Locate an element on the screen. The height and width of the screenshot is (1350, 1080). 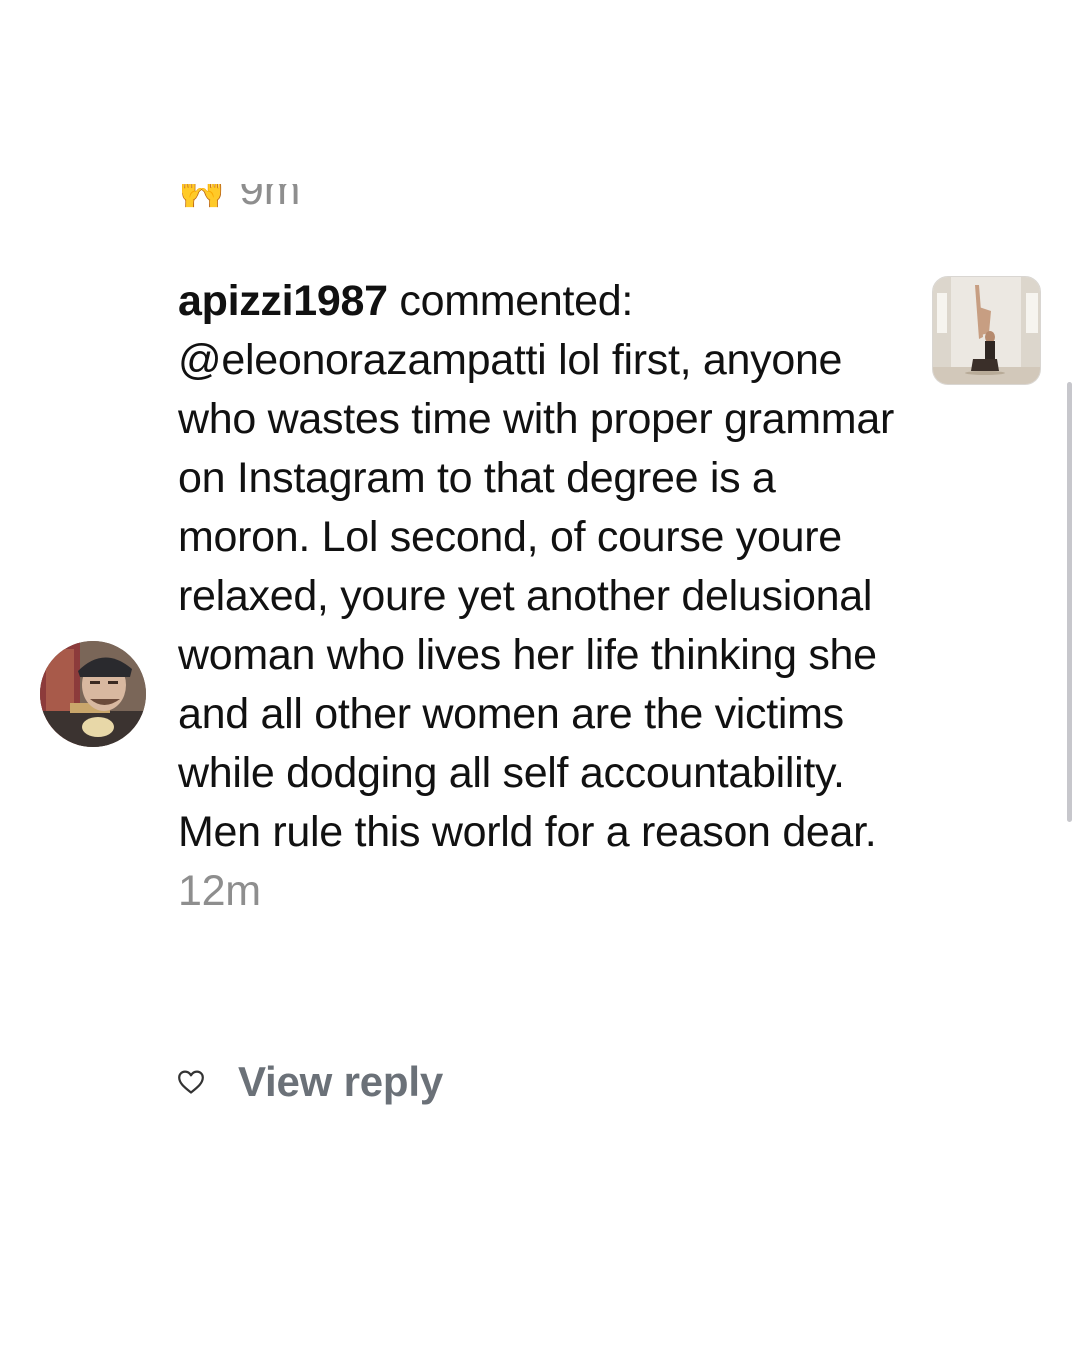
avatar-photo is located at coordinates (93, 694).